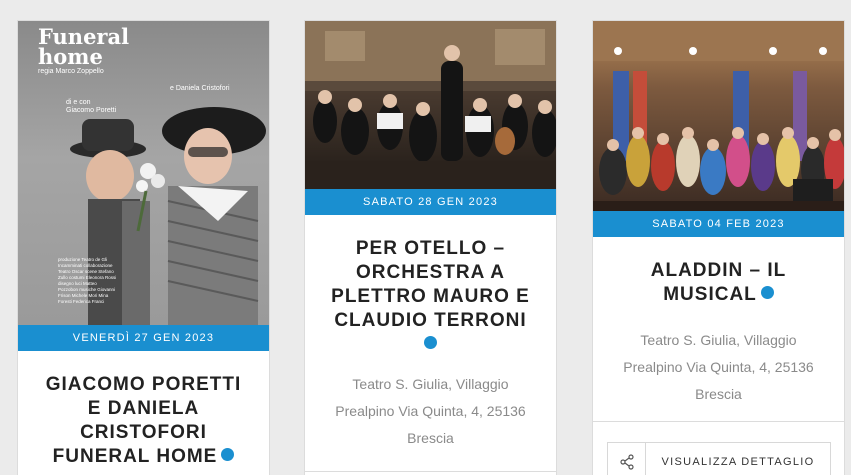  Describe the element at coordinates (718, 224) in the screenshot. I see `event-date-bar: SABATO 04 FEB 2023` at that location.